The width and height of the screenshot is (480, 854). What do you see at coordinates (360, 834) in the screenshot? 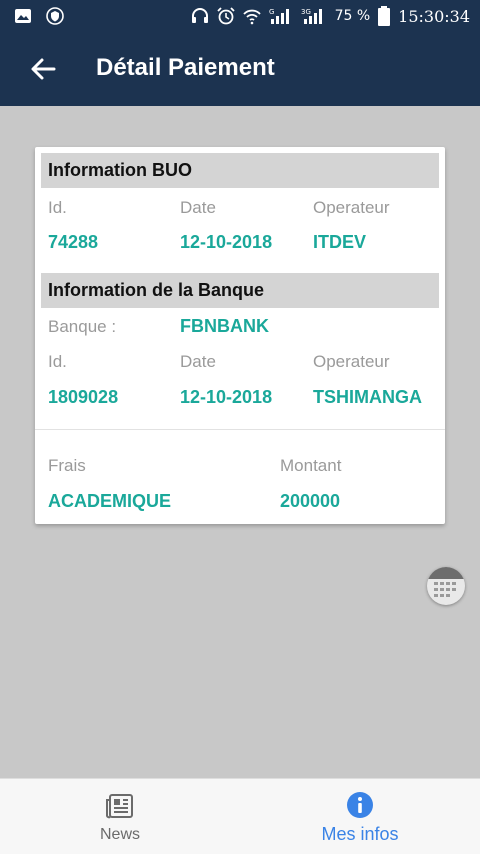
I see `nav-label-mes-infos: Mes infos` at bounding box center [360, 834].